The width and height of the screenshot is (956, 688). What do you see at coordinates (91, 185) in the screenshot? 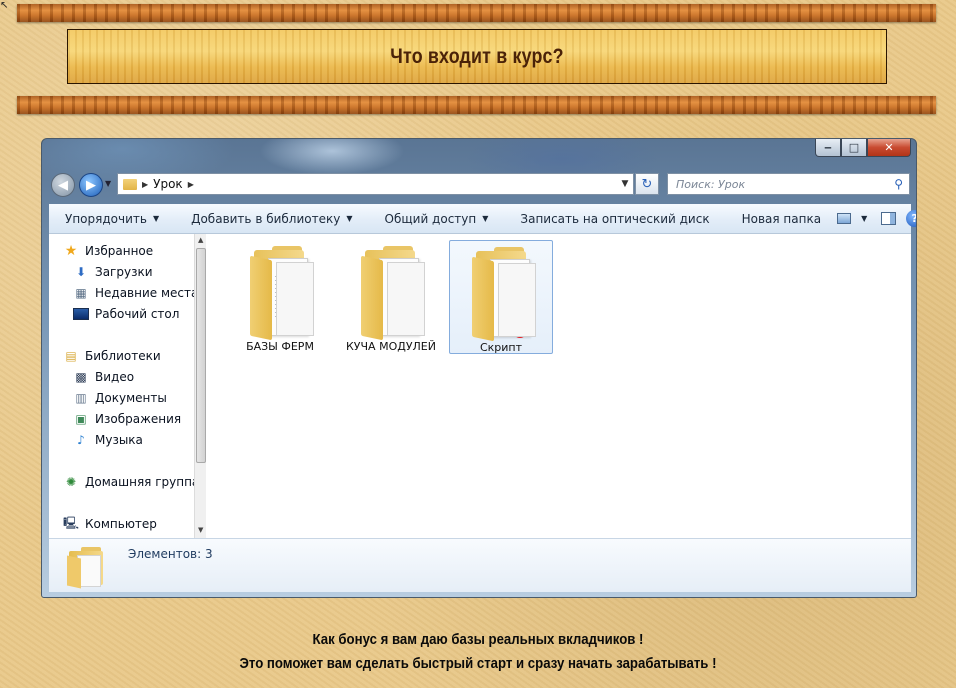
I see `forward-button: ▶` at bounding box center [91, 185].